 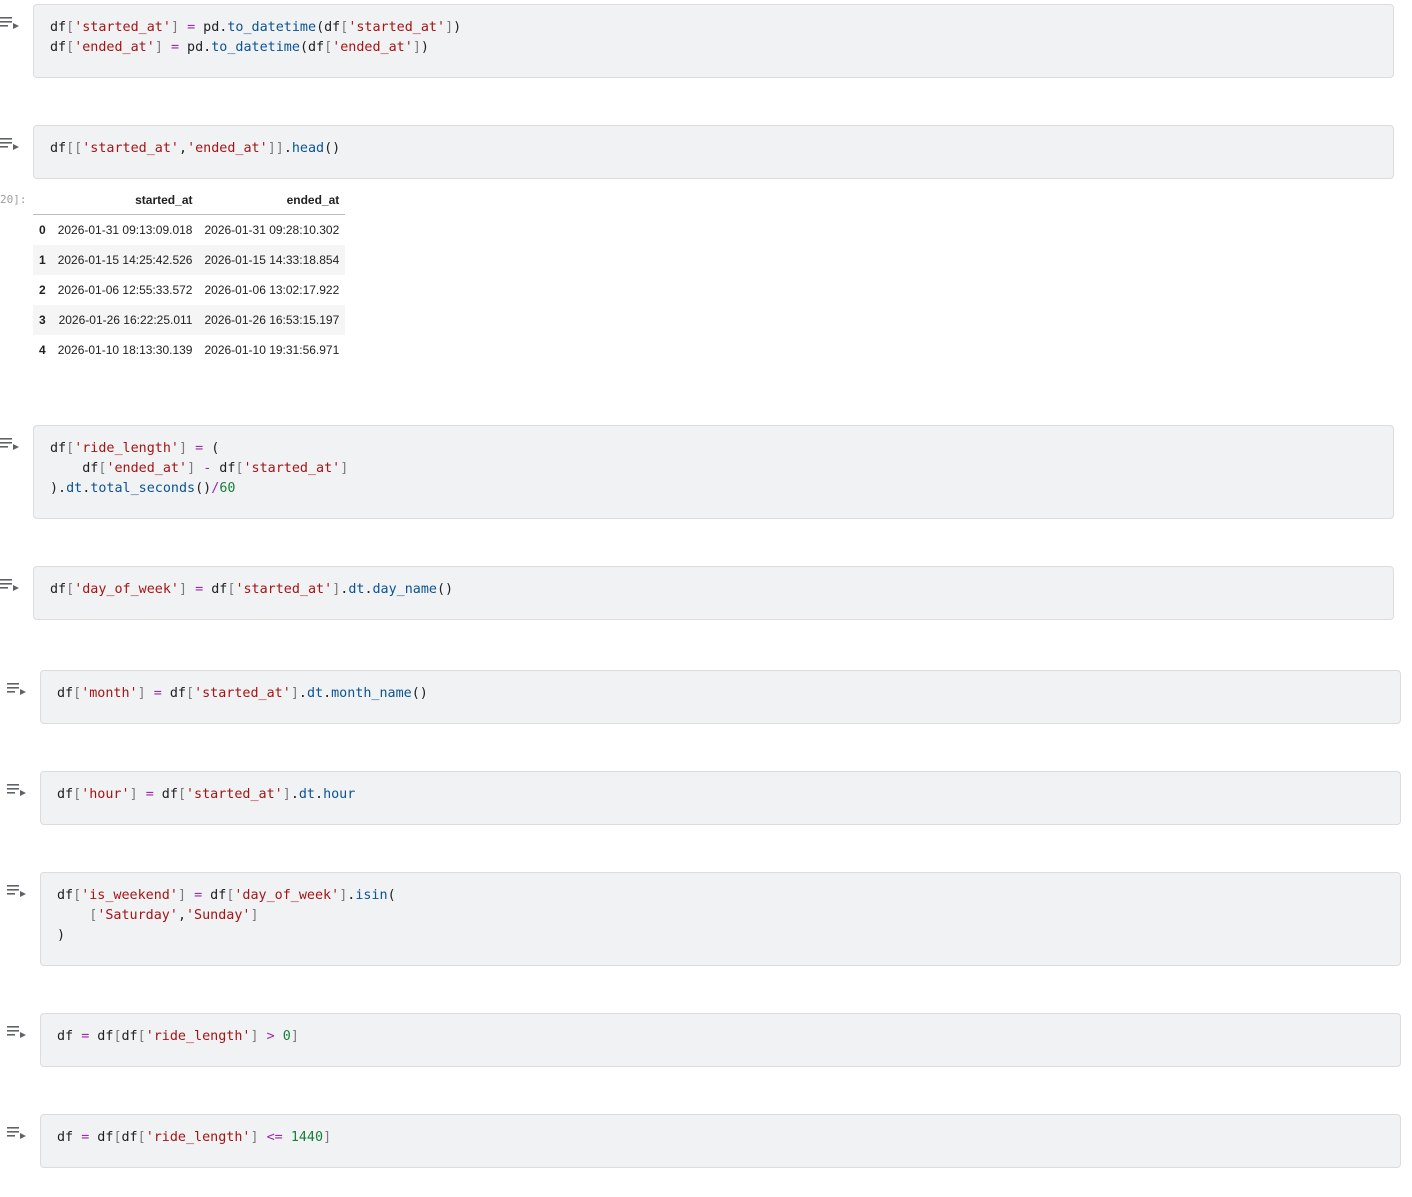 What do you see at coordinates (74, 148) in the screenshot?
I see `code-token: [[` at bounding box center [74, 148].